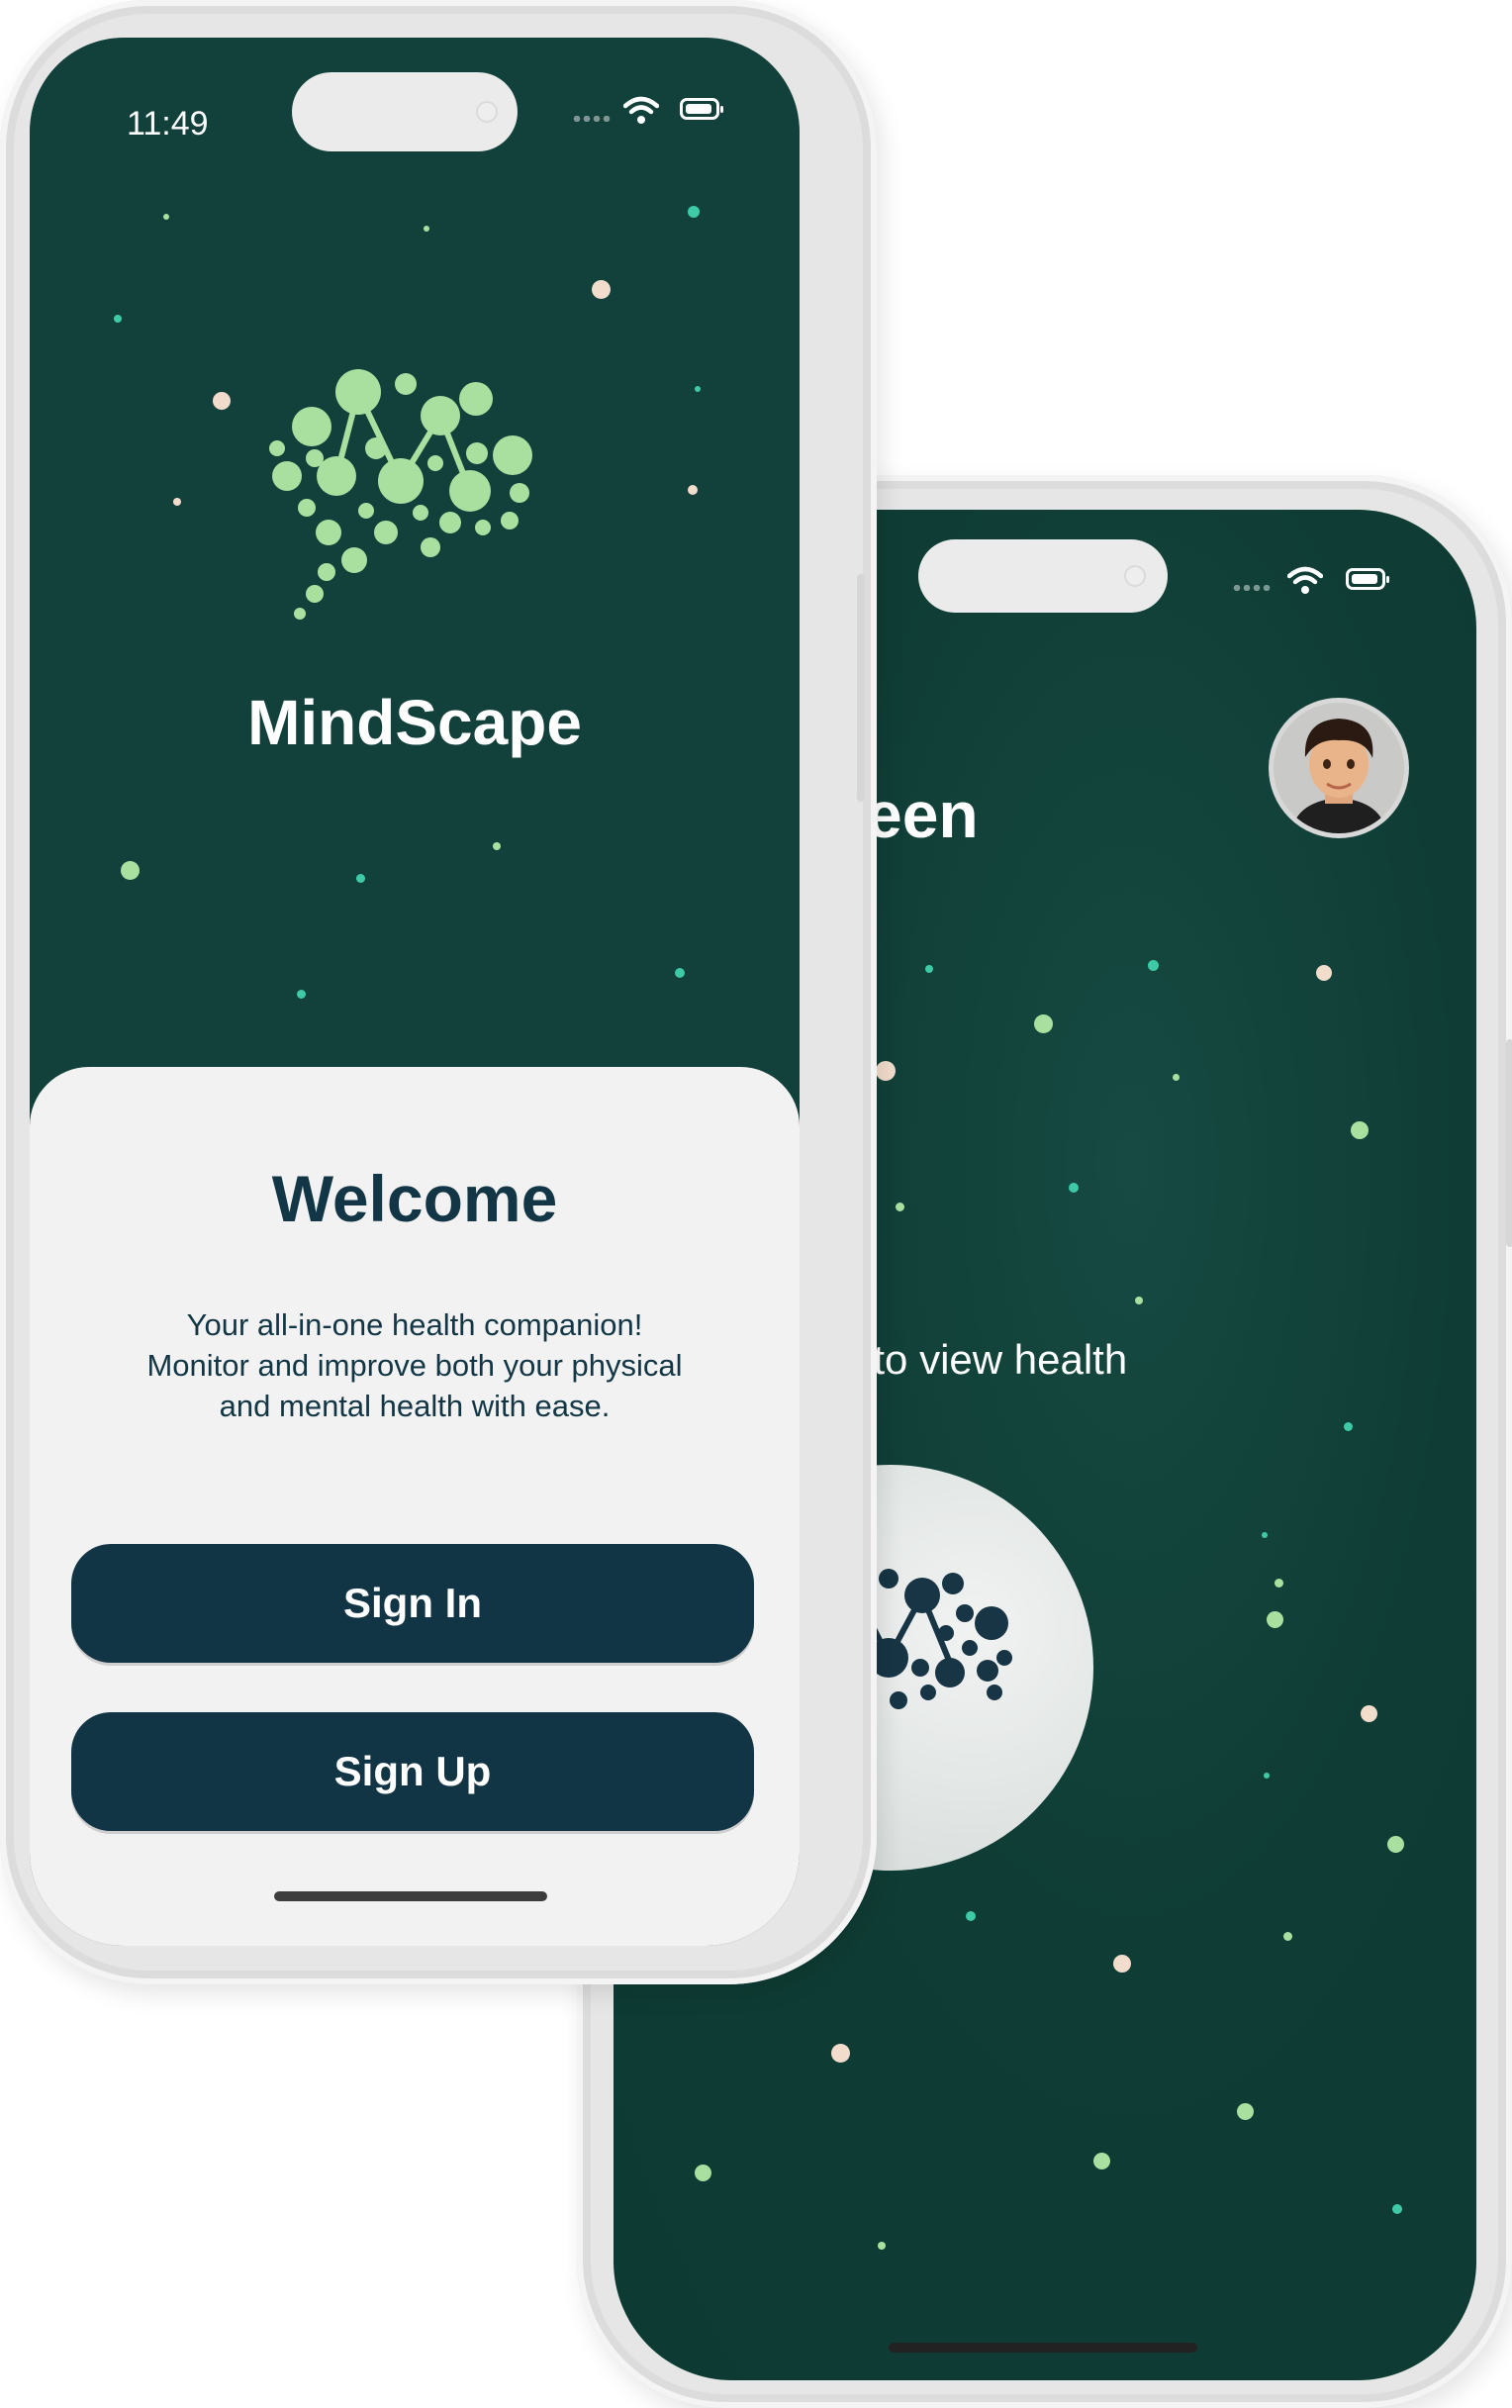  Describe the element at coordinates (168, 124) in the screenshot. I see `status-time: 11:49` at that location.